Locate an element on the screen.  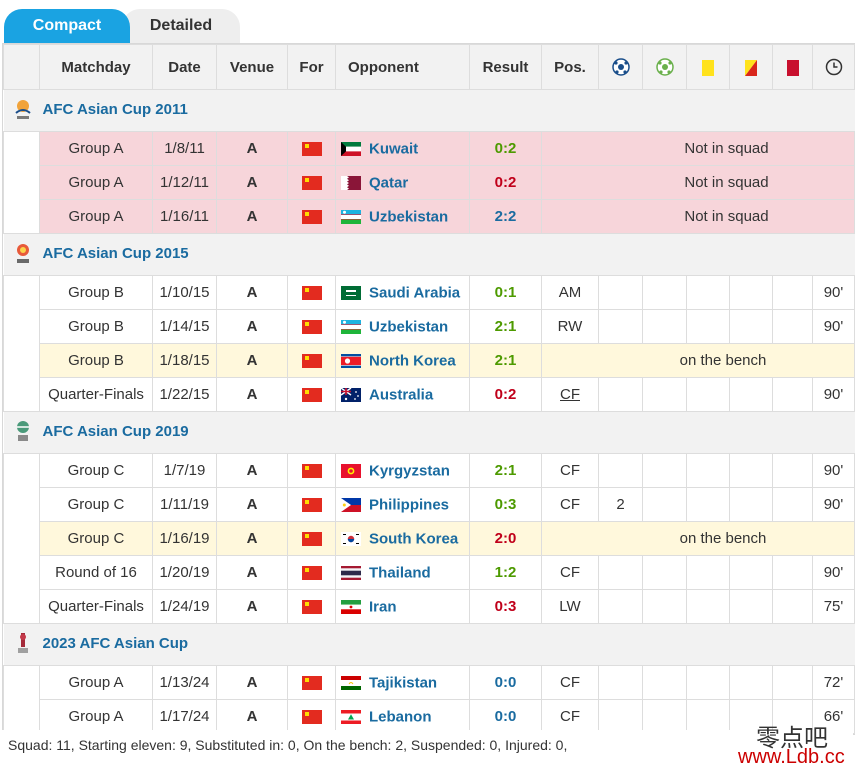
competition-name: 2023 AFC Asian Cup is located at coordinates (116, 643).